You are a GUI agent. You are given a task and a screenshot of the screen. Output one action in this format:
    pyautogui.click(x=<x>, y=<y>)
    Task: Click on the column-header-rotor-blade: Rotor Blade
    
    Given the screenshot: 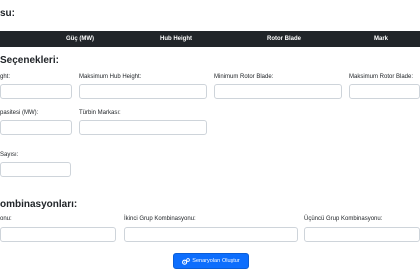 What is the action you would take?
    pyautogui.click(x=284, y=39)
    